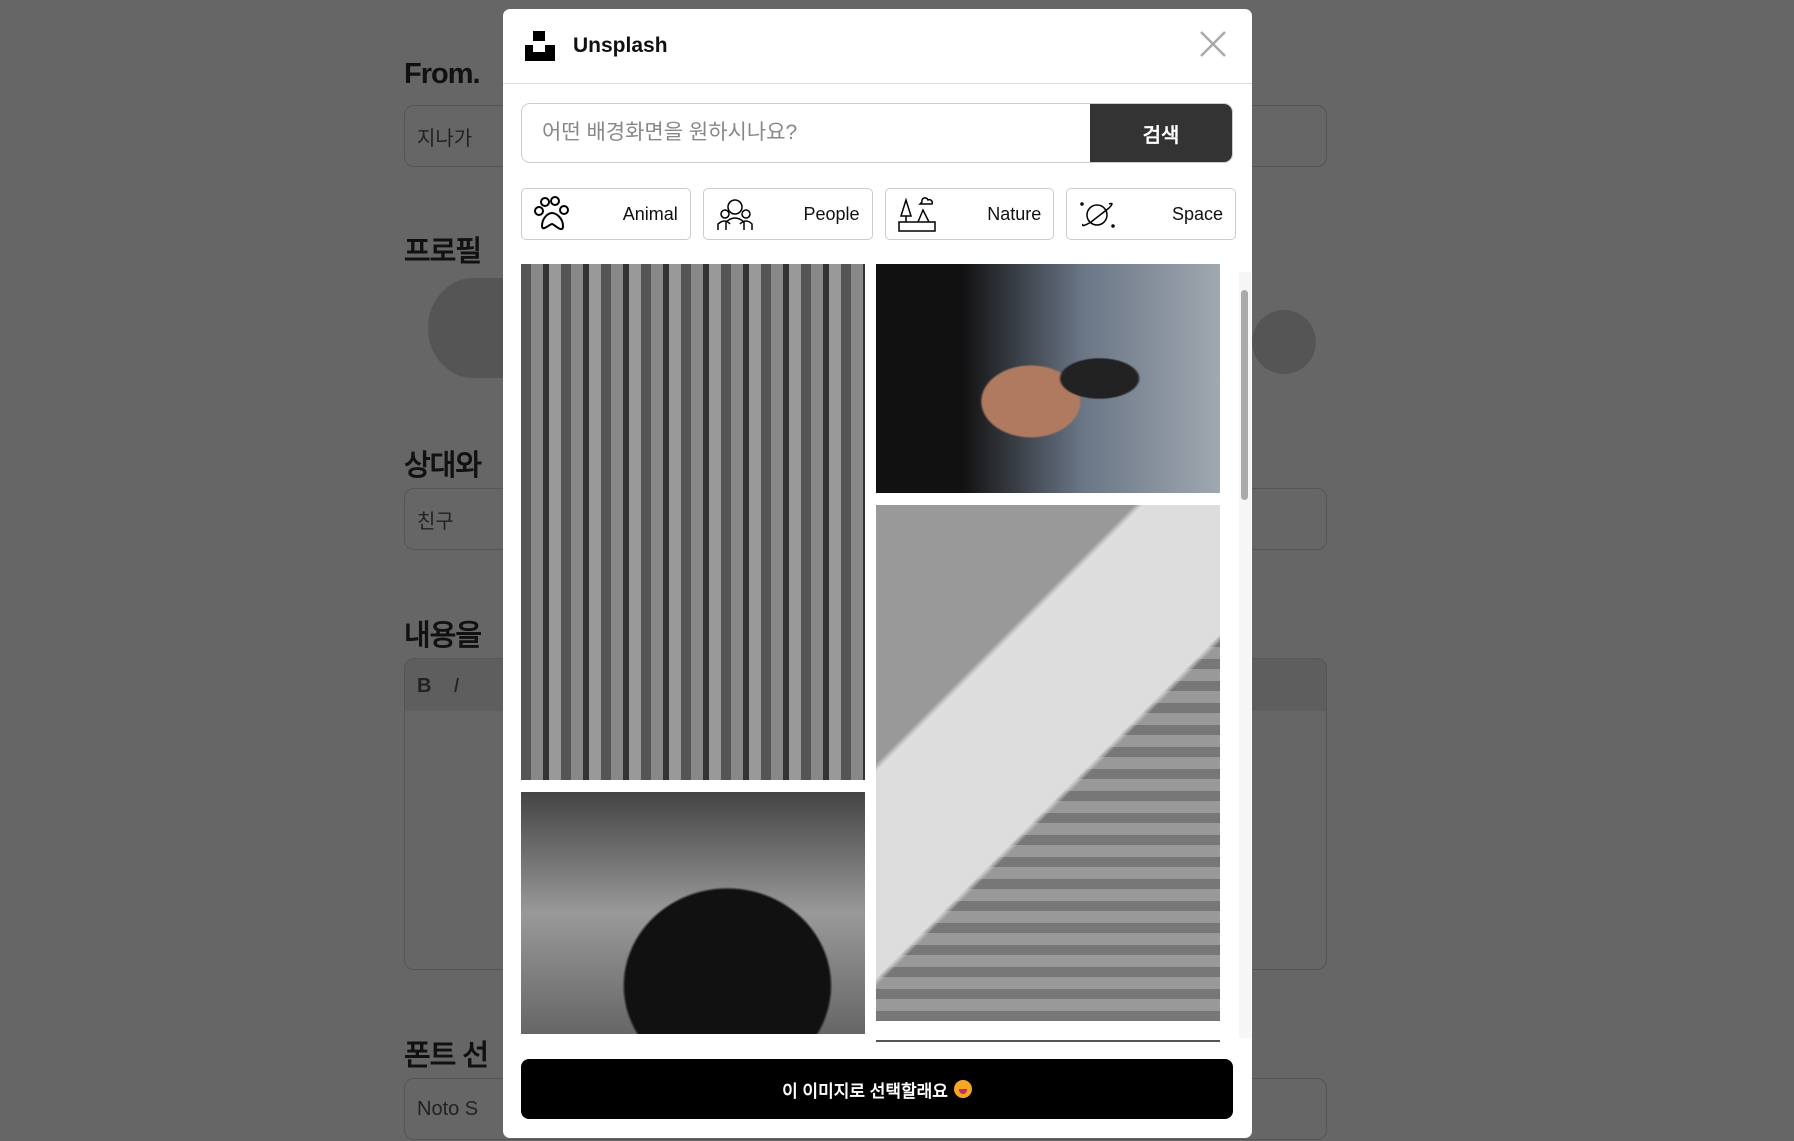 The width and height of the screenshot is (1794, 1141). What do you see at coordinates (456, 686) in the screenshot?
I see `italic-button: I` at bounding box center [456, 686].